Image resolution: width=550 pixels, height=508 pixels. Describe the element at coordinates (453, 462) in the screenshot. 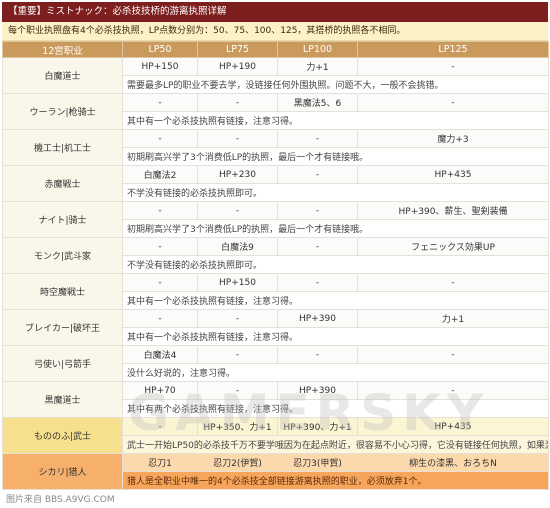

I see `license-value-cell: 柳生の漆黑、おろちN` at that location.